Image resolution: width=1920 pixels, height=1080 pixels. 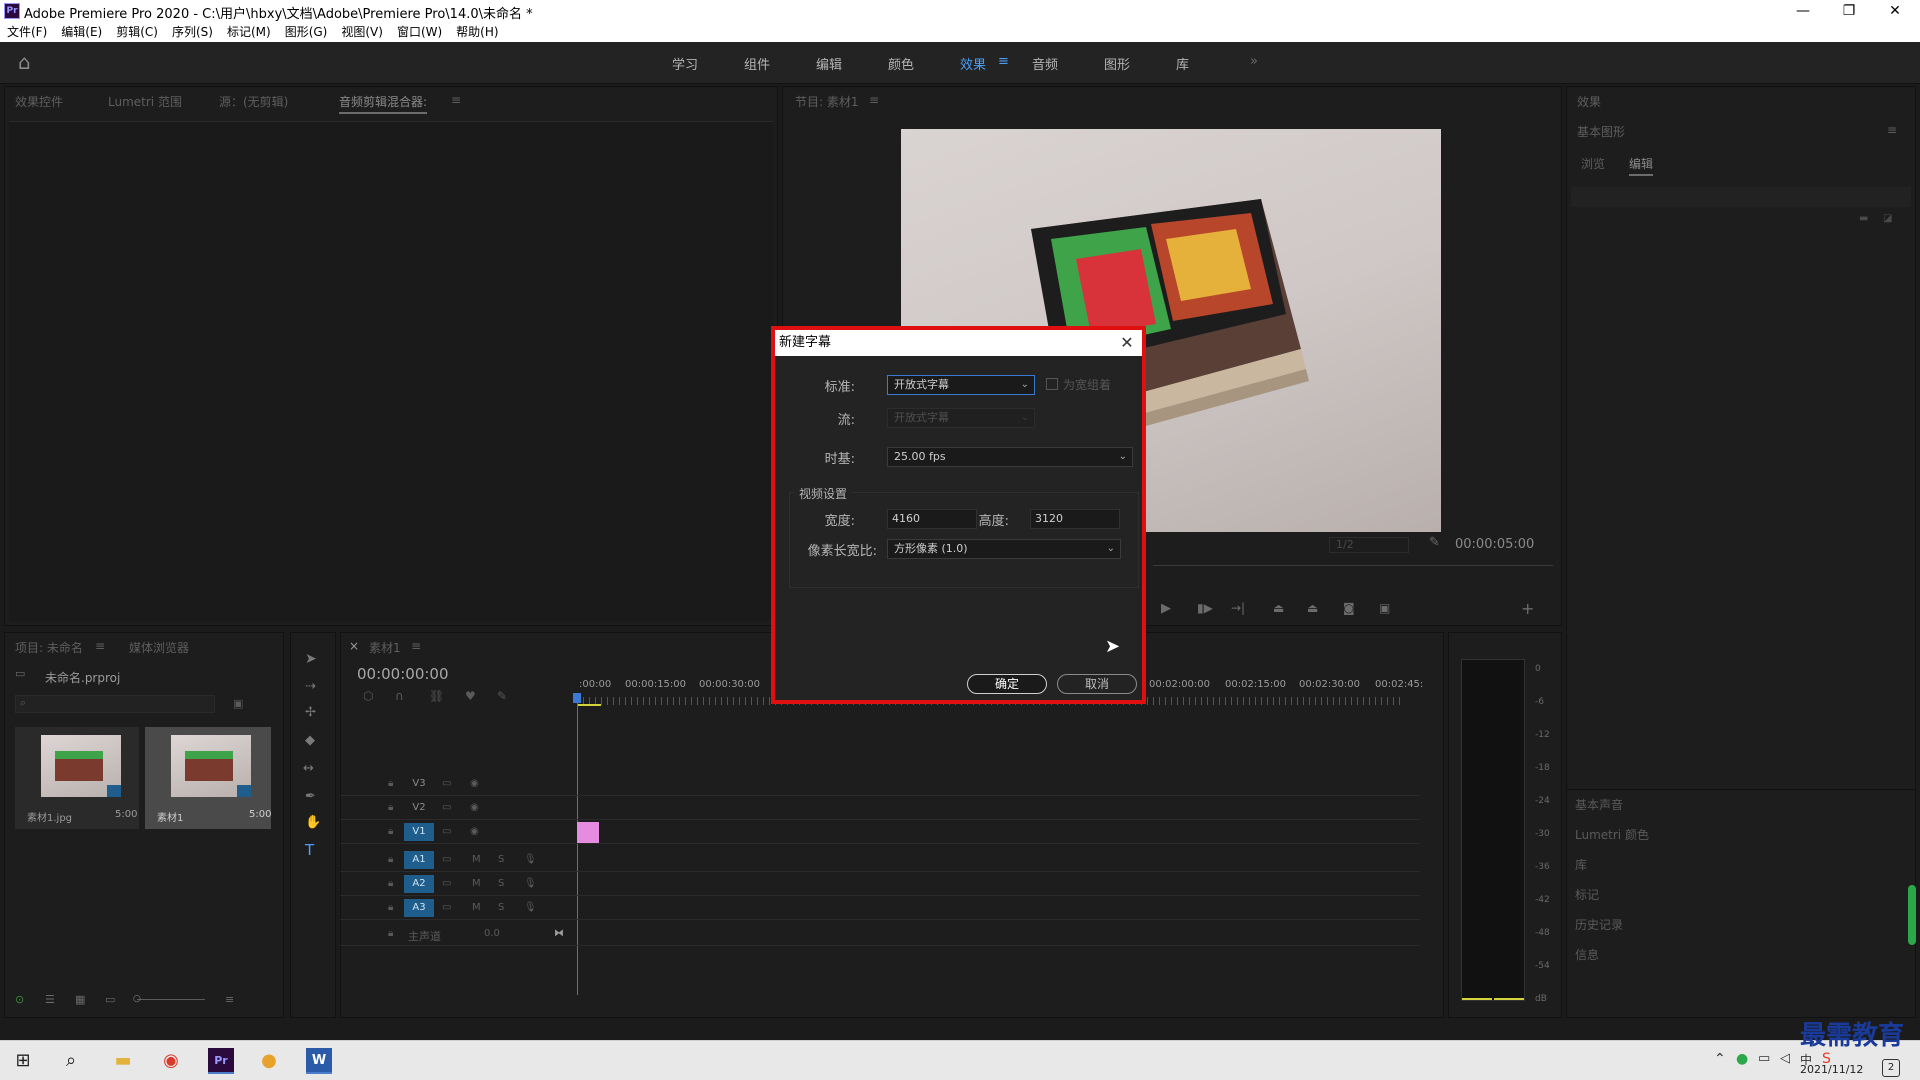 What do you see at coordinates (309, 850) in the screenshot?
I see `type-tool-icon: T` at bounding box center [309, 850].